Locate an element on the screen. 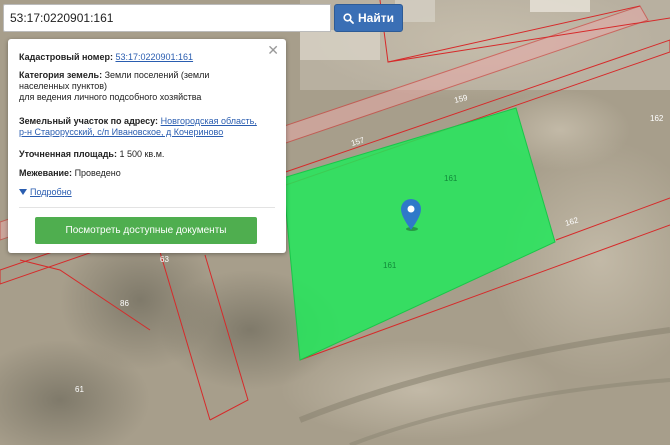 This screenshot has width=670, height=445. address-link: Новгородская область, is located at coordinates (209, 121).